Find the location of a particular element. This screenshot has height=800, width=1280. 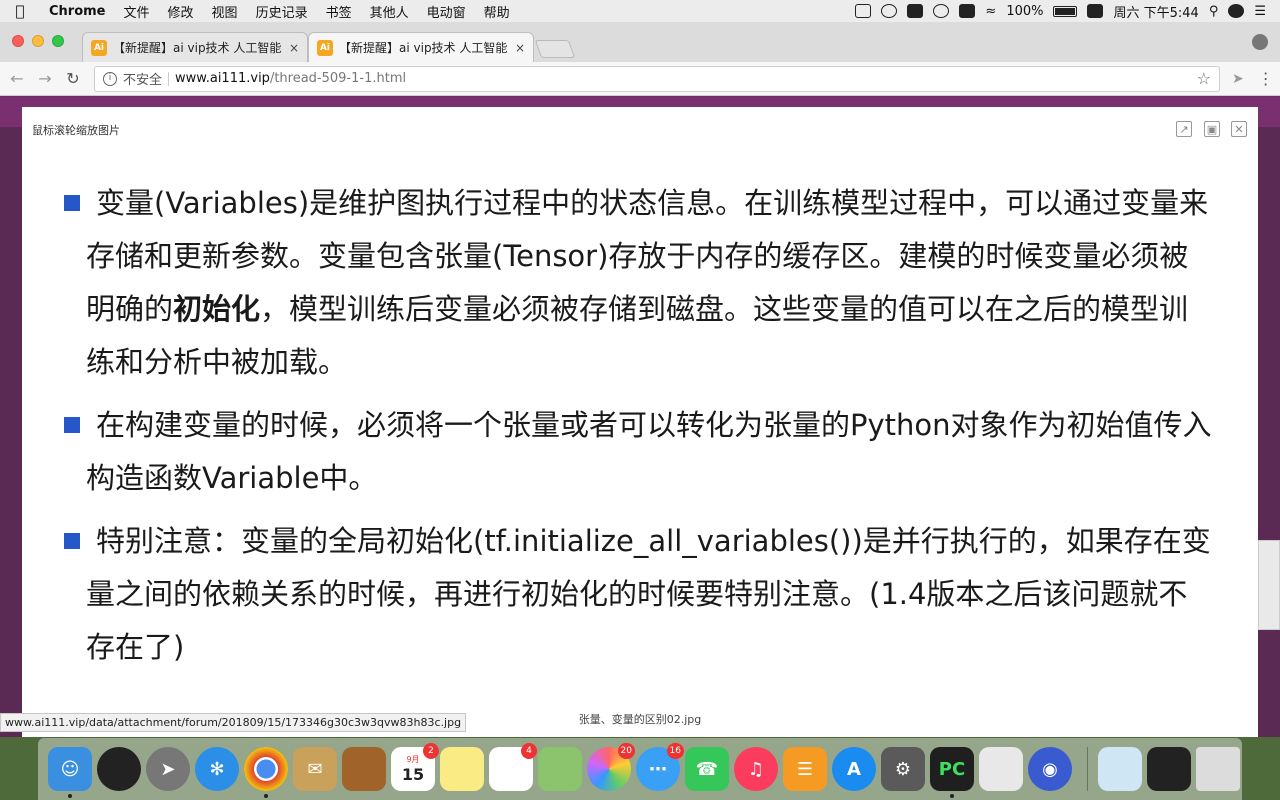

menu-file: 文件 is located at coordinates (137, 11).